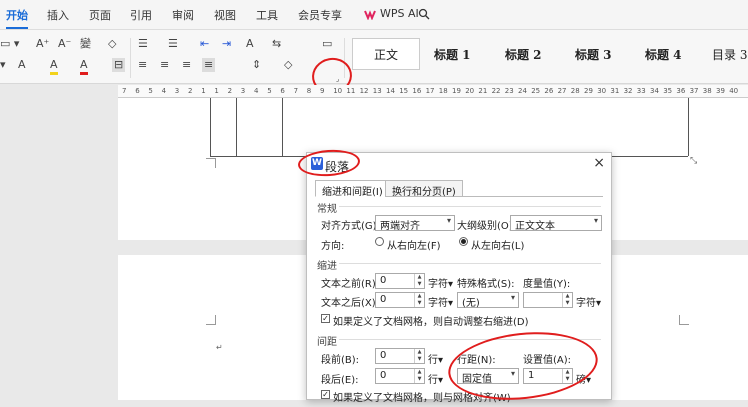  I want to click on text-effect-button: A, so click(22, 65).